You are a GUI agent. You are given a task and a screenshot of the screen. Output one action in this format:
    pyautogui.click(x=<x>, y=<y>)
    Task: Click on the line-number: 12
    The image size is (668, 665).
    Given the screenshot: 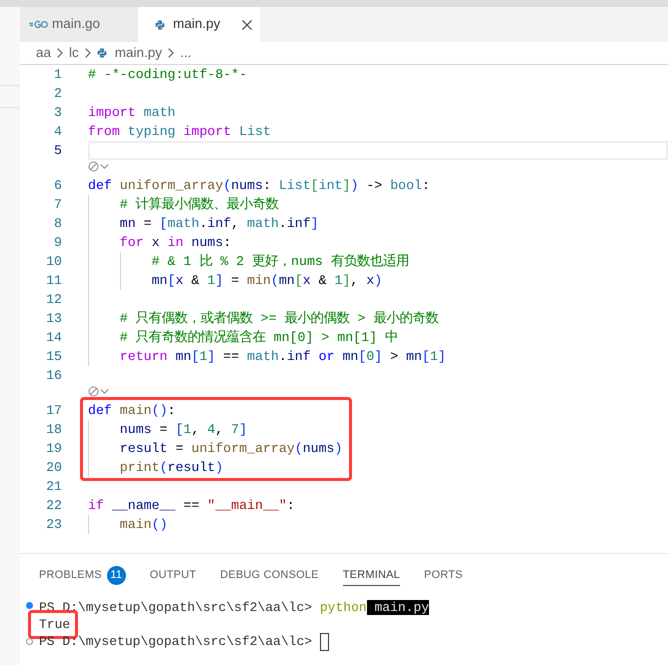 What is the action you would take?
    pyautogui.click(x=53, y=300)
    